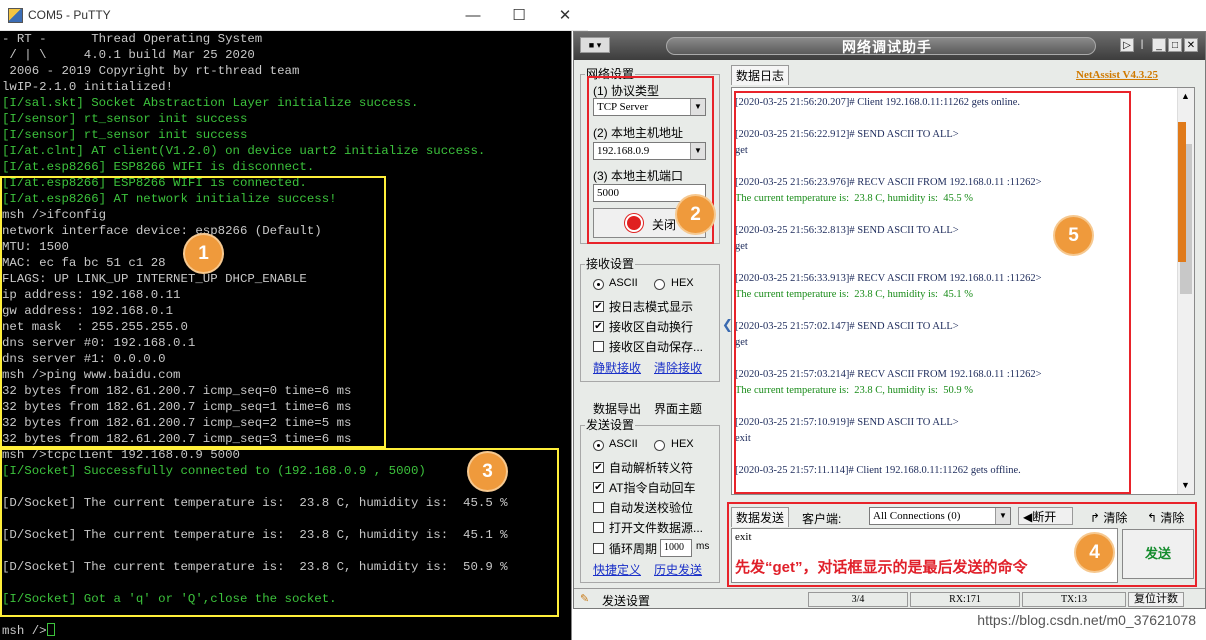 The image size is (1206, 640). Describe the element at coordinates (676, 548) in the screenshot. I see `loop-input: 1000` at that location.